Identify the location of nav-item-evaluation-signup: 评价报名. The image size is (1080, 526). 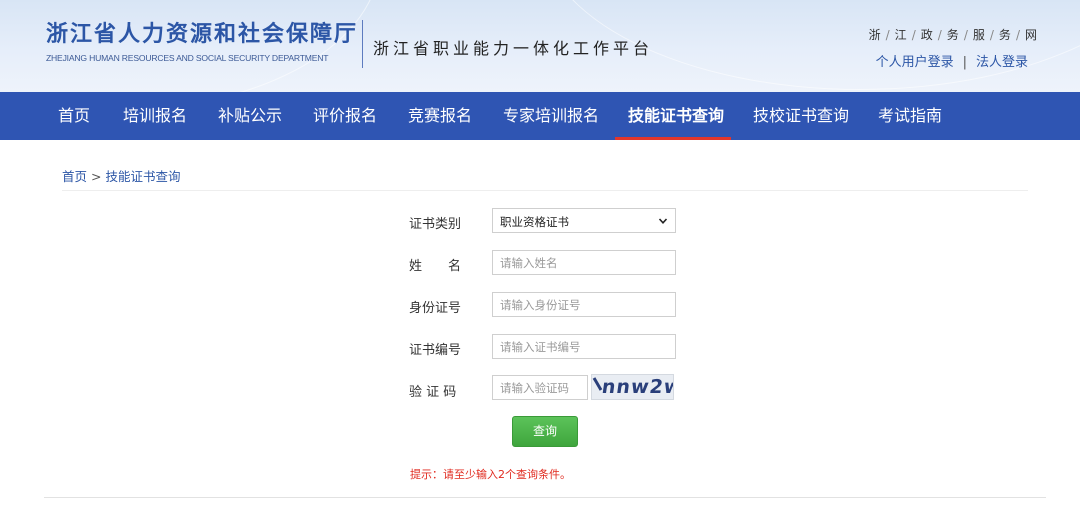
(345, 116).